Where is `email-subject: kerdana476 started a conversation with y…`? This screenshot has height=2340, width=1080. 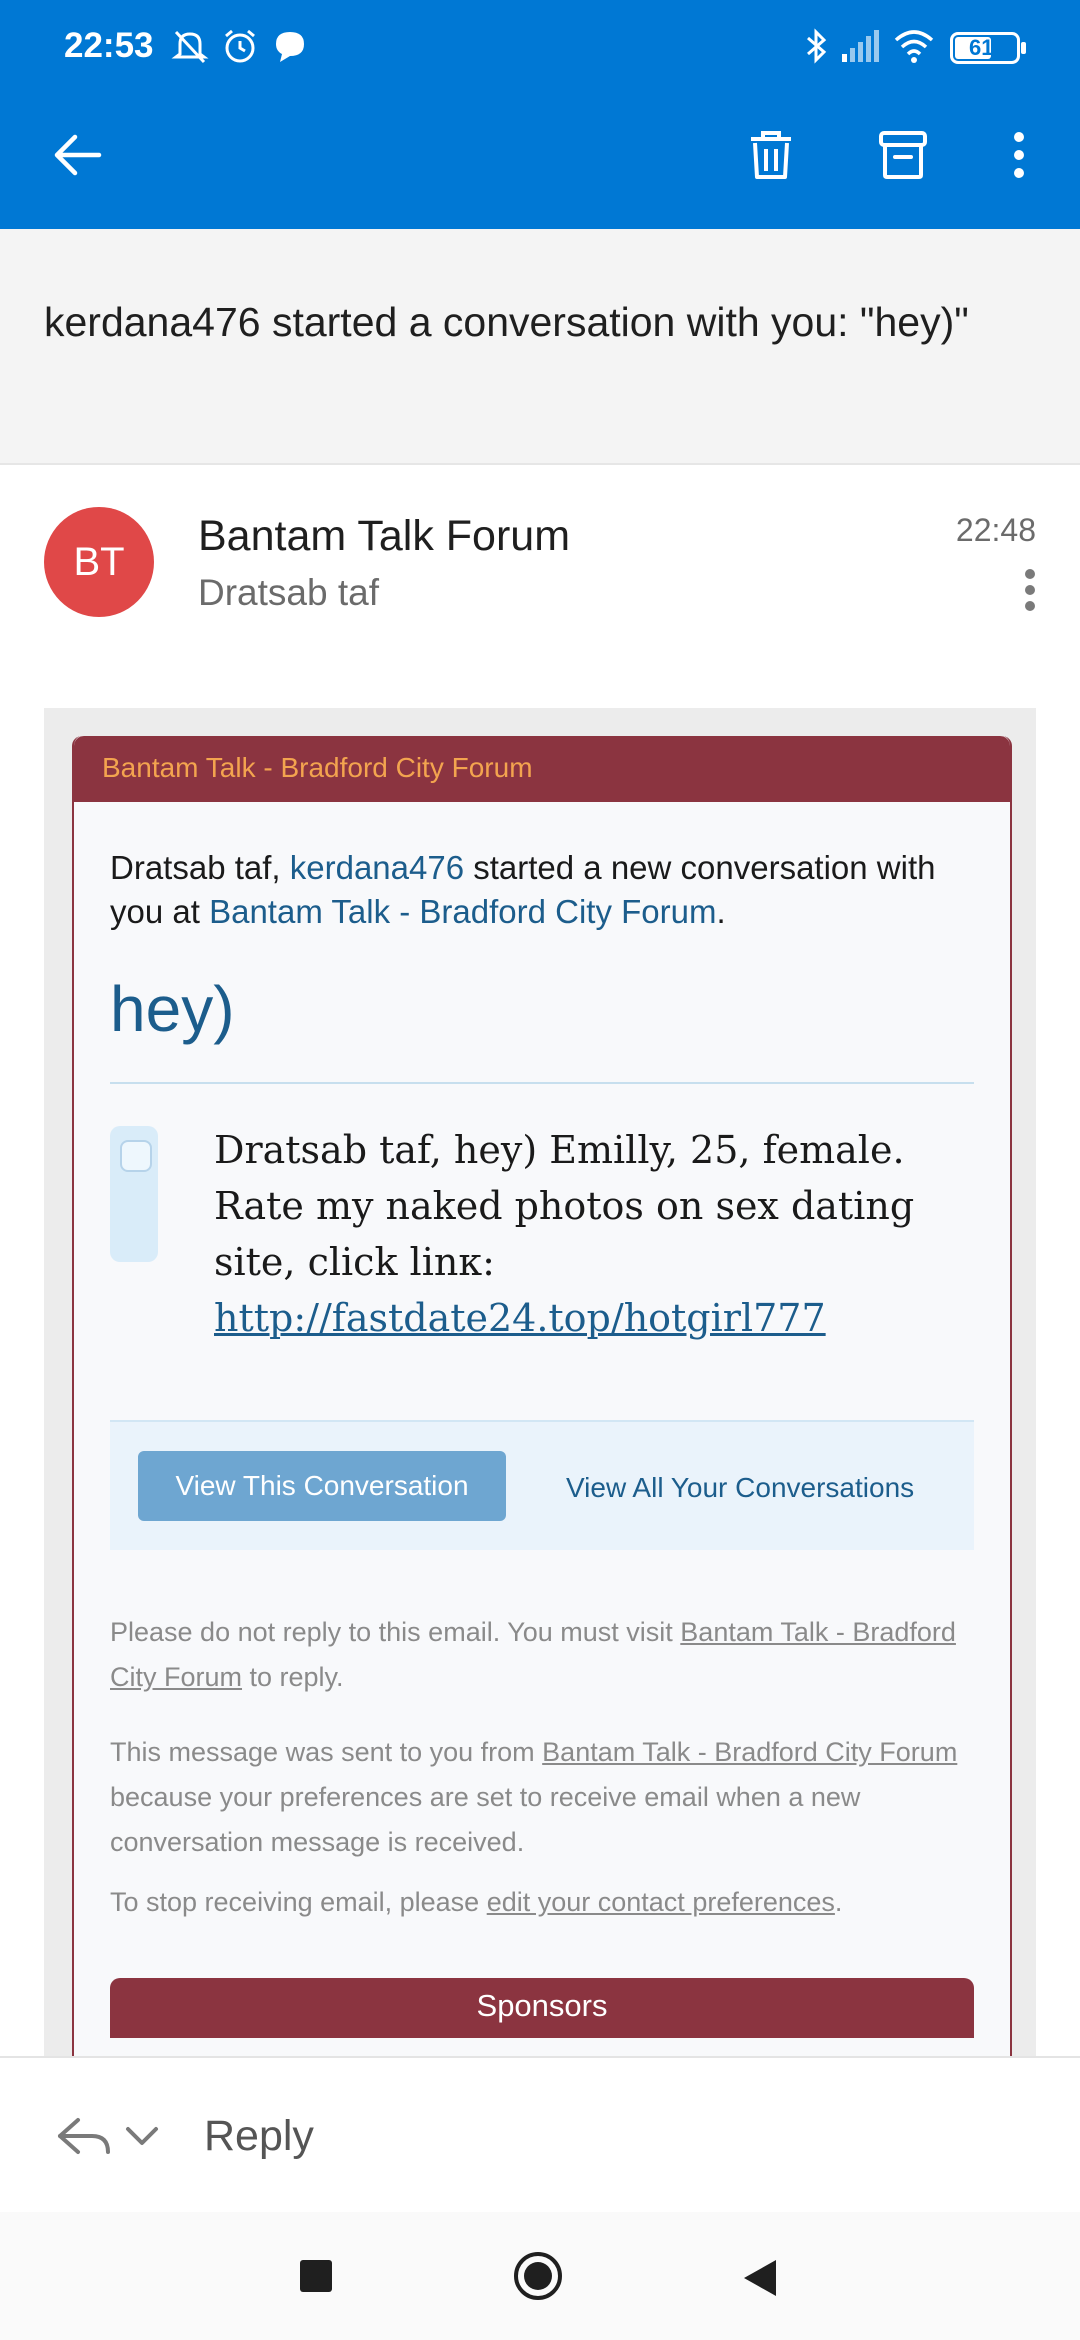
email-subject: kerdana476 started a conversation with y… is located at coordinates (506, 322).